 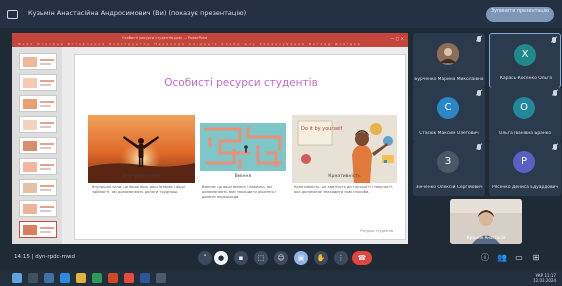 I want to click on participant-tile: З Зінченко Олексій Сергійович, so click(x=449, y=168).